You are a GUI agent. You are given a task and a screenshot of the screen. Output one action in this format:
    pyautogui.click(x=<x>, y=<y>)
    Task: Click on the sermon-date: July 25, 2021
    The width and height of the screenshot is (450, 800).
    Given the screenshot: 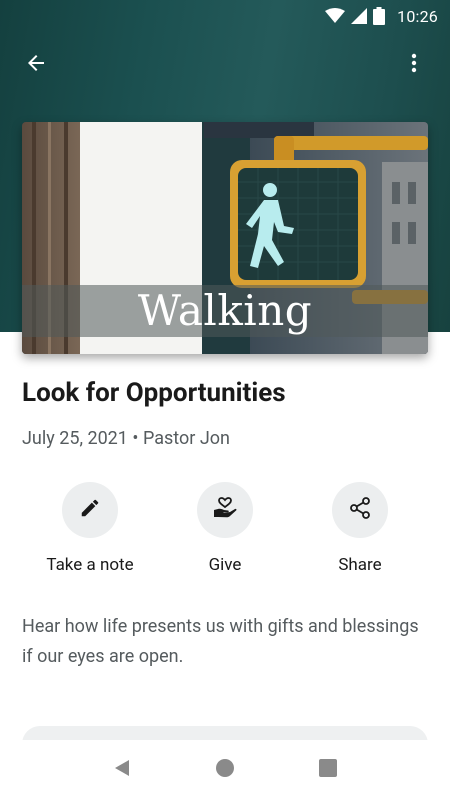 What is the action you would take?
    pyautogui.click(x=75, y=438)
    